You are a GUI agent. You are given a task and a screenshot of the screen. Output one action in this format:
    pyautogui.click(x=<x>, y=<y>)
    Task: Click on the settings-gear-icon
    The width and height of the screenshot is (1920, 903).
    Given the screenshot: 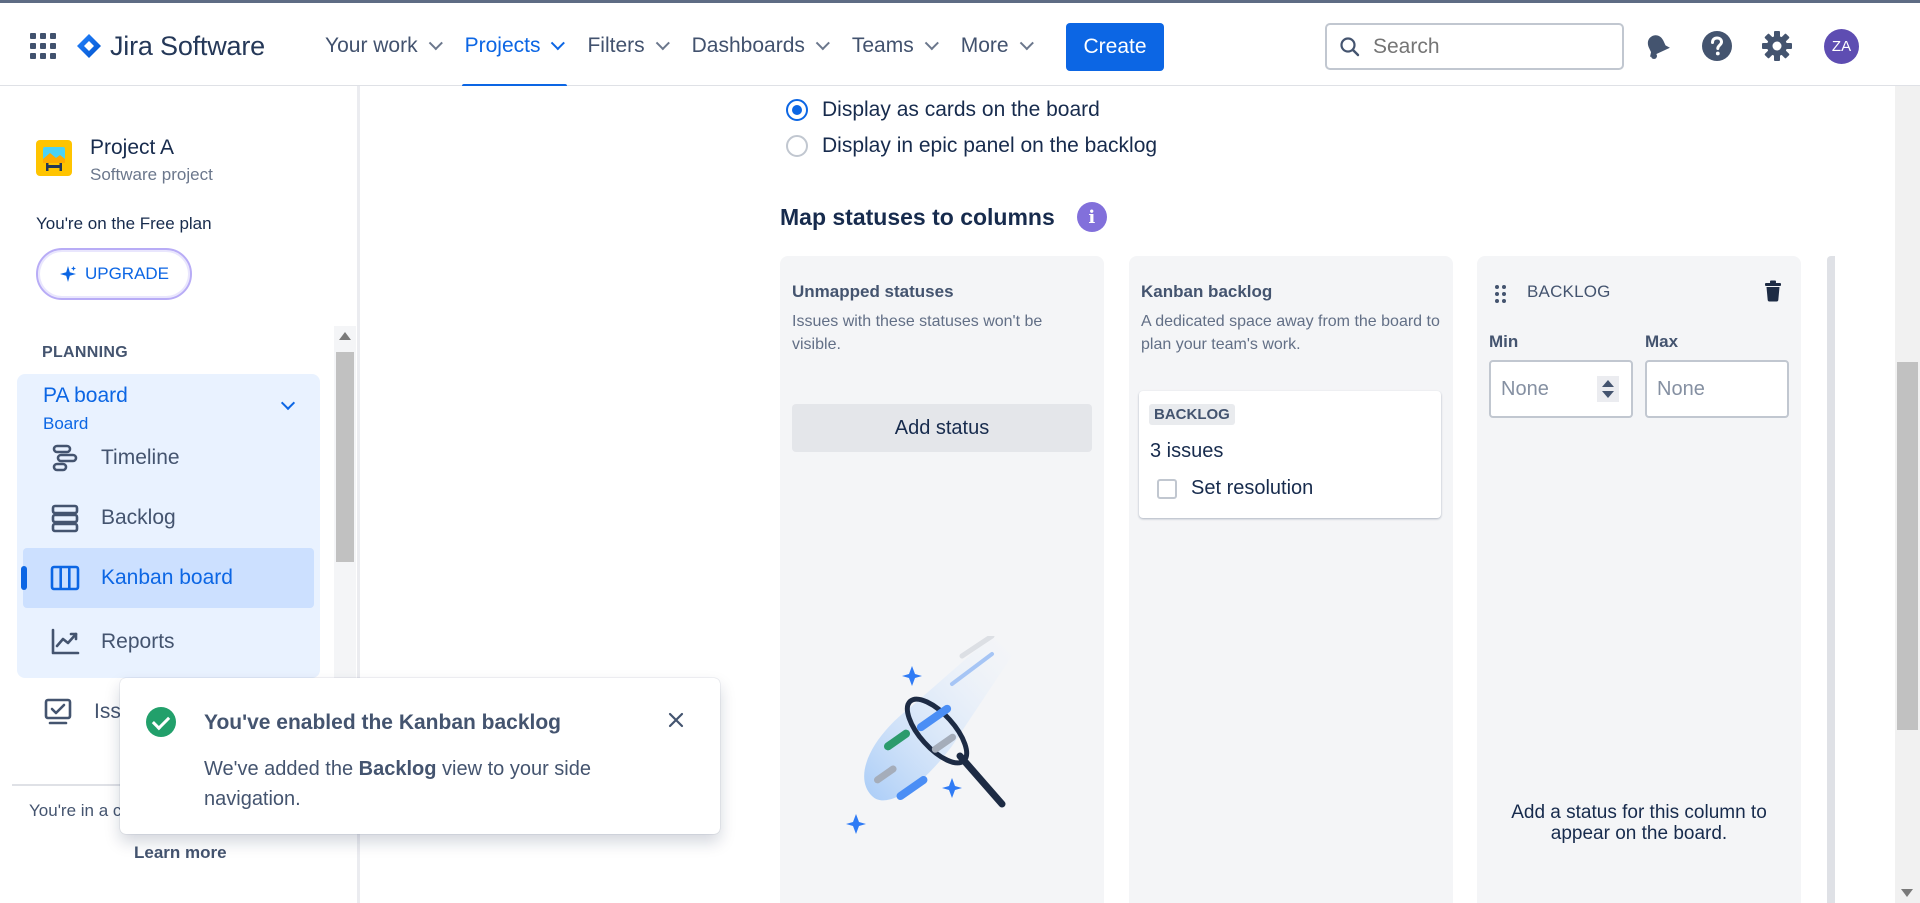 What is the action you would take?
    pyautogui.click(x=1777, y=46)
    